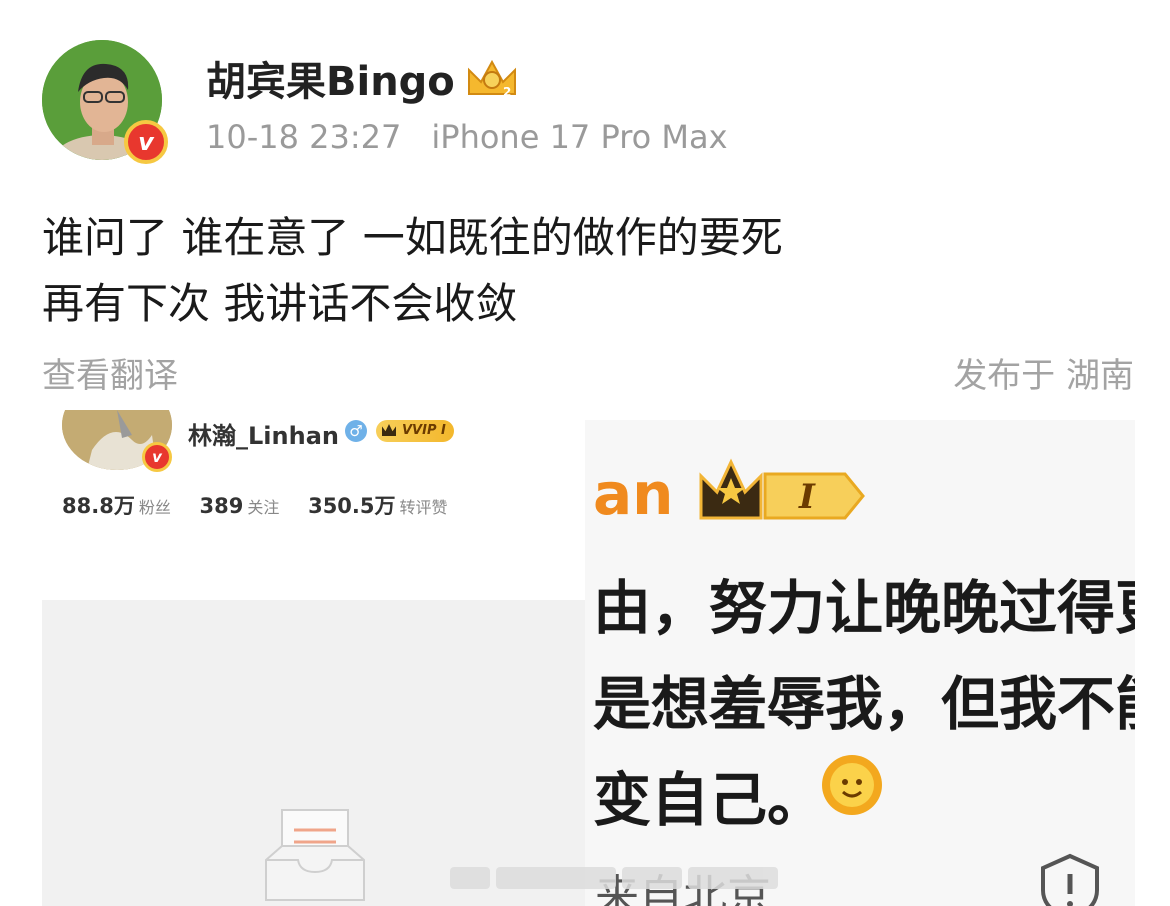 This screenshot has height=906, width=1170. Describe the element at coordinates (415, 431) in the screenshot. I see `vvip-badge: VVIP I` at that location.